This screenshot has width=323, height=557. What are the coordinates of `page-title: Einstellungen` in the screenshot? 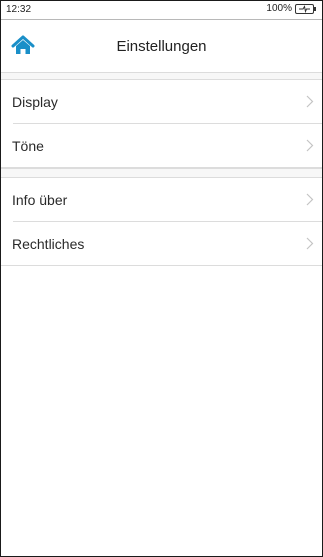 It's located at (161, 46).